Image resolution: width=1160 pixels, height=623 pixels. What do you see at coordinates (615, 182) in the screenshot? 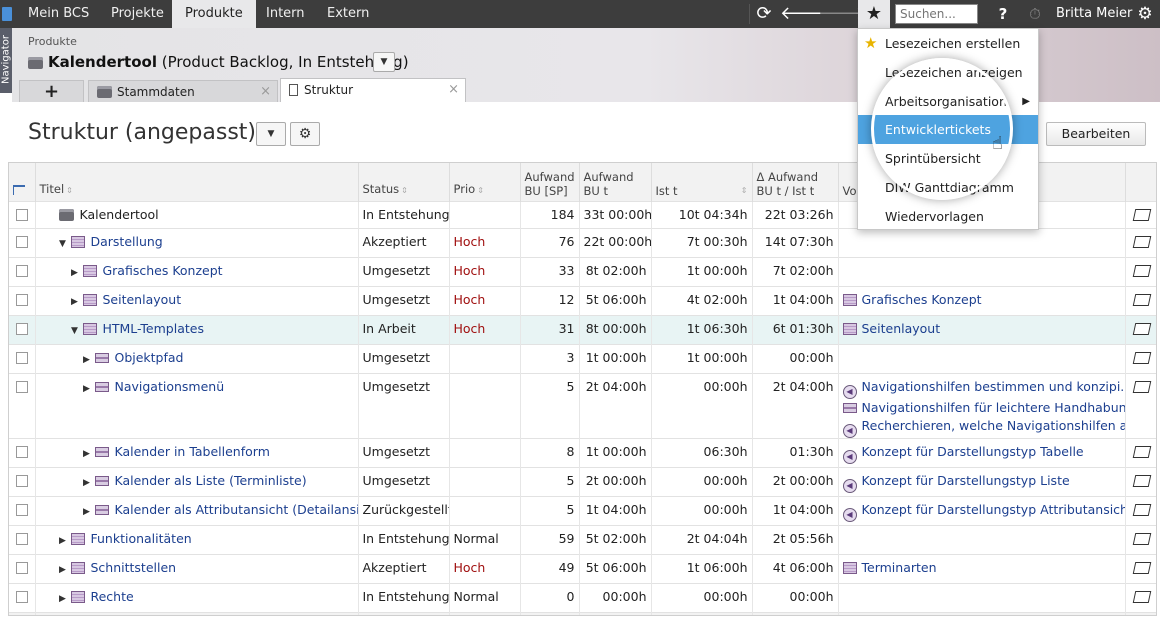
I see `column-header-aufwand-t: Aufwand BU t` at bounding box center [615, 182].